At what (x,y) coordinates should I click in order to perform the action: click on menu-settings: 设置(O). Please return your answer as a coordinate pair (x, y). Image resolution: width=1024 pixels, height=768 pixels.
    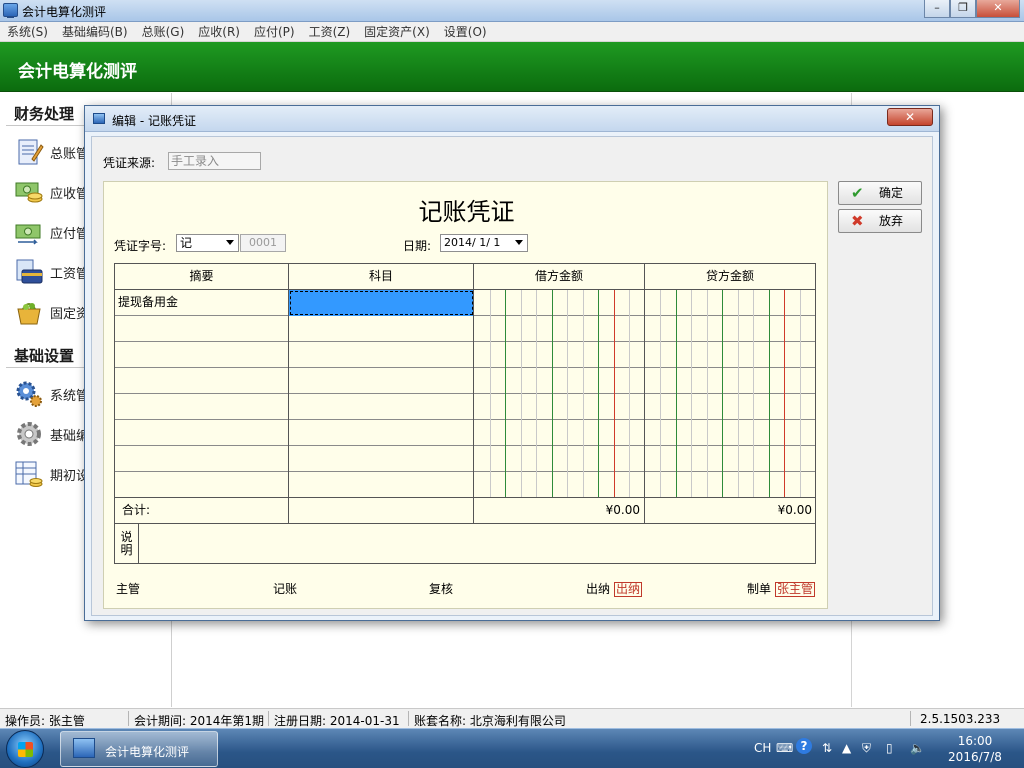
    Looking at the image, I should click on (465, 31).